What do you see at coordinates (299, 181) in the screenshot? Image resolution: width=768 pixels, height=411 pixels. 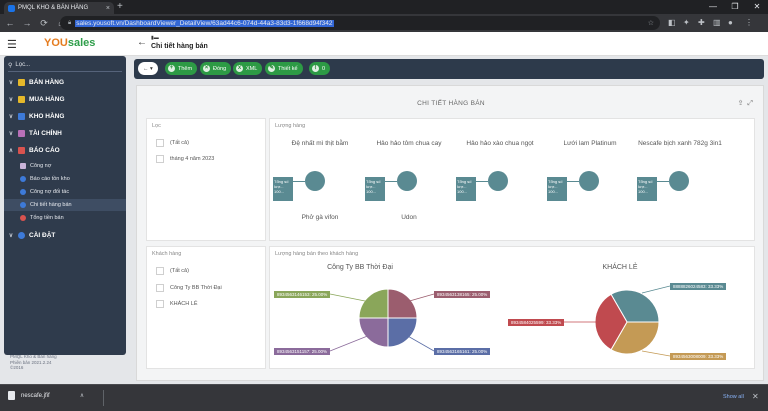 I see `bubble-connector` at bounding box center [299, 181].